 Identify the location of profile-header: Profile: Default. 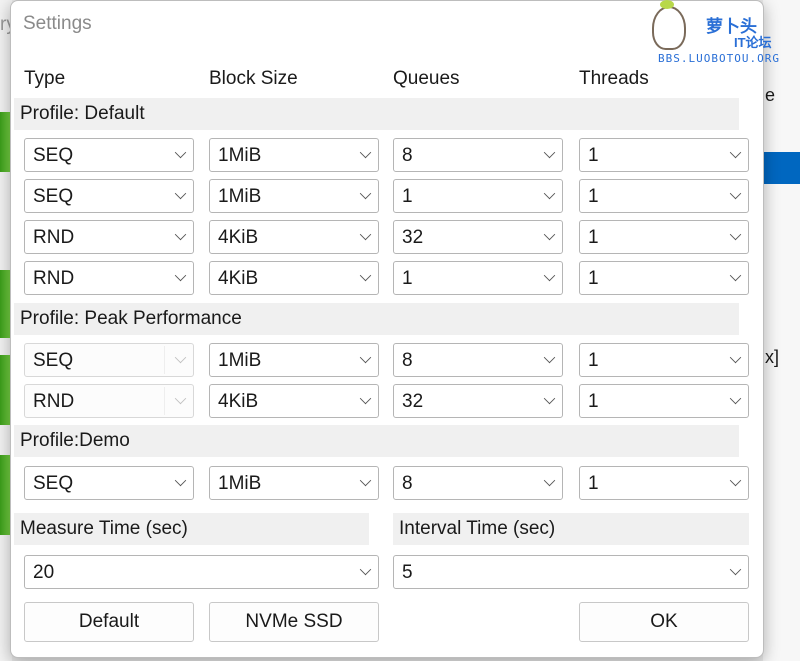
(376, 114).